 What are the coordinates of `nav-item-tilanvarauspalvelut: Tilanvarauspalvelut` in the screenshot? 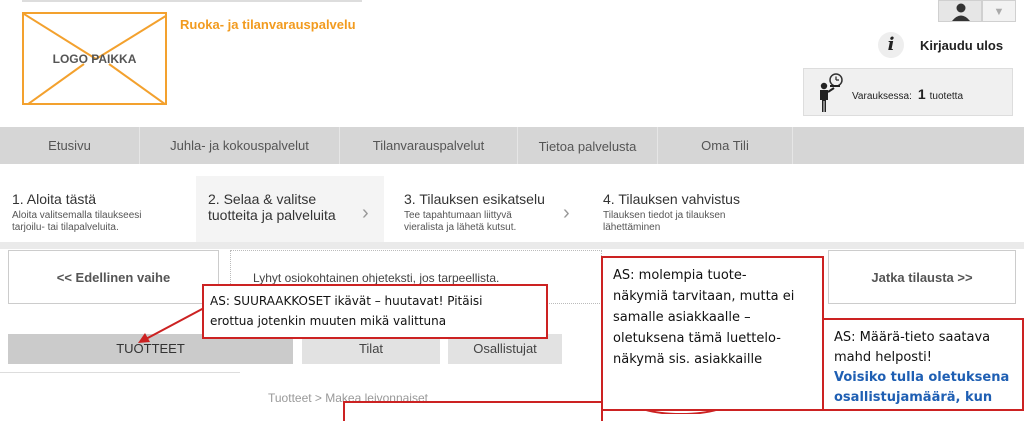 It's located at (429, 145).